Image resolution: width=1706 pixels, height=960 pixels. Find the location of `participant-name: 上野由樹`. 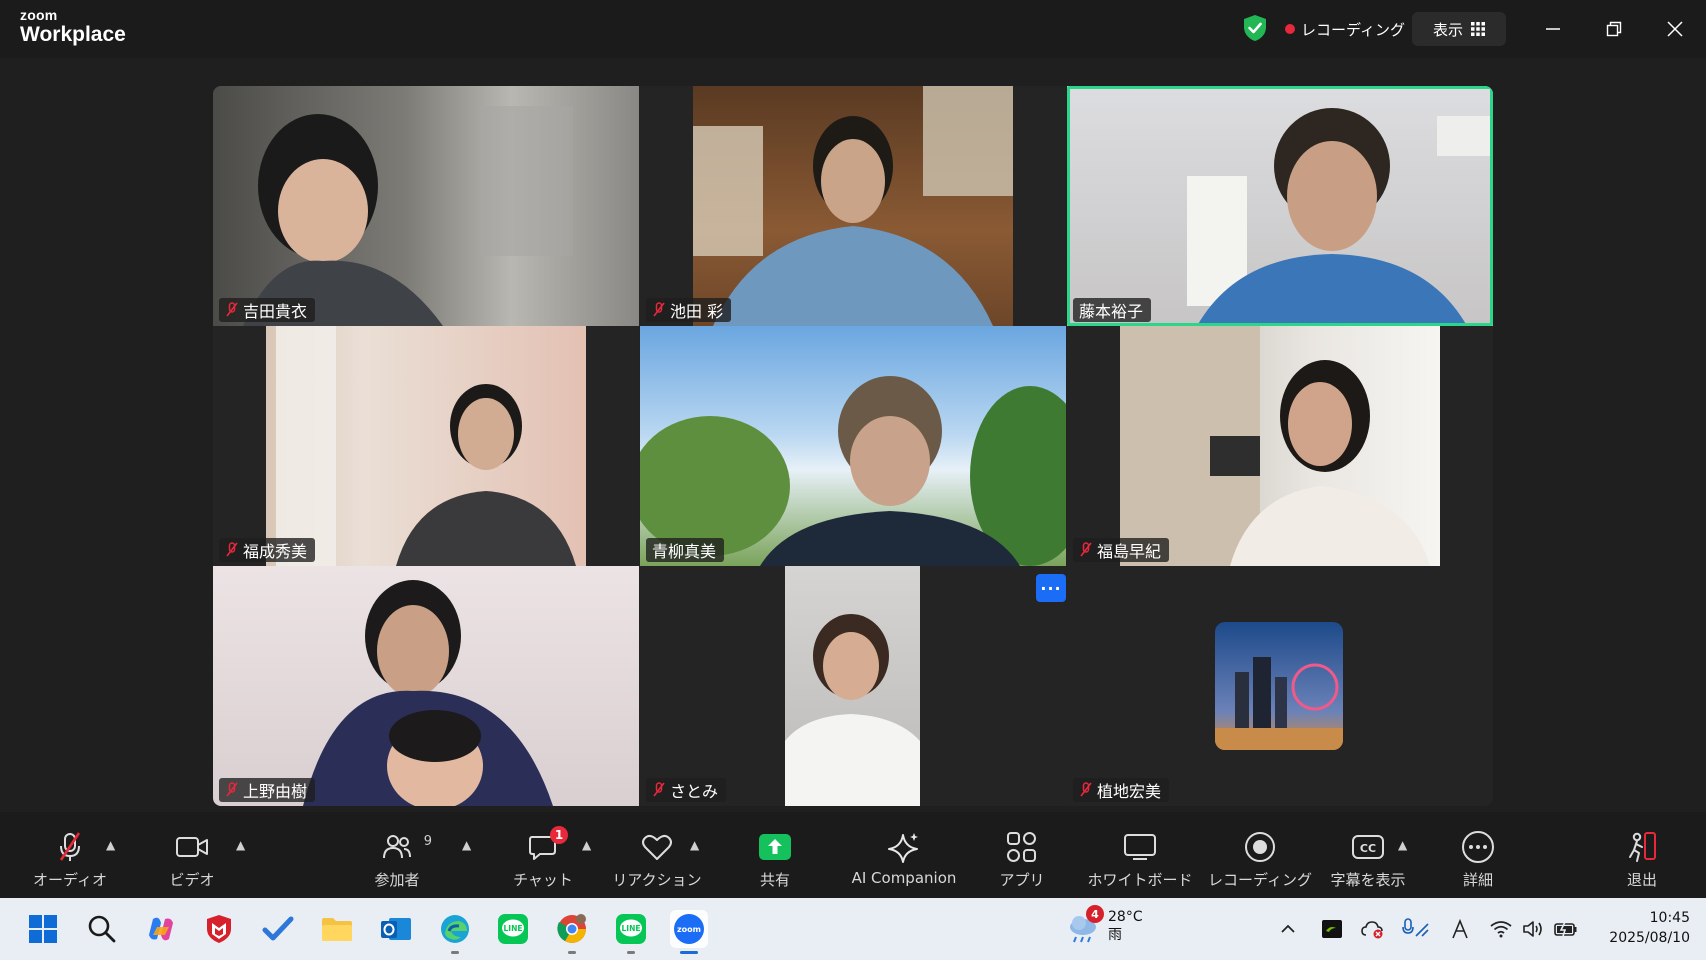

participant-name: 上野由樹 is located at coordinates (275, 791).